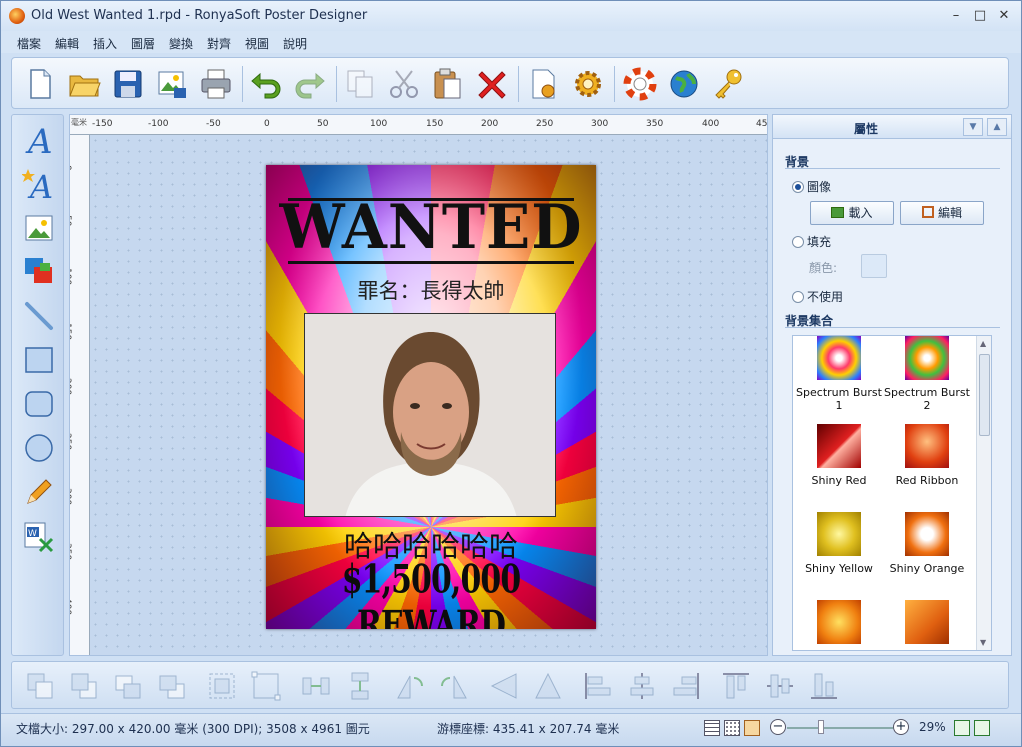 The width and height of the screenshot is (1022, 747). Describe the element at coordinates (39, 228) in the screenshot. I see `image-icon` at that location.